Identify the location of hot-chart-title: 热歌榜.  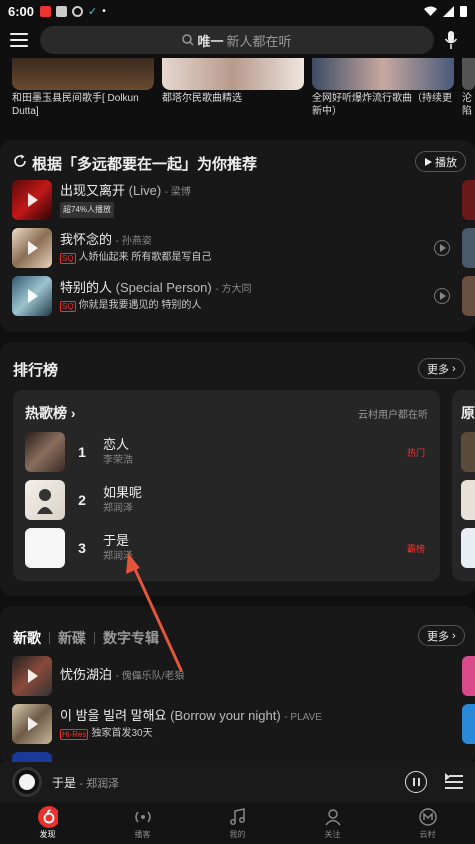
(46, 413).